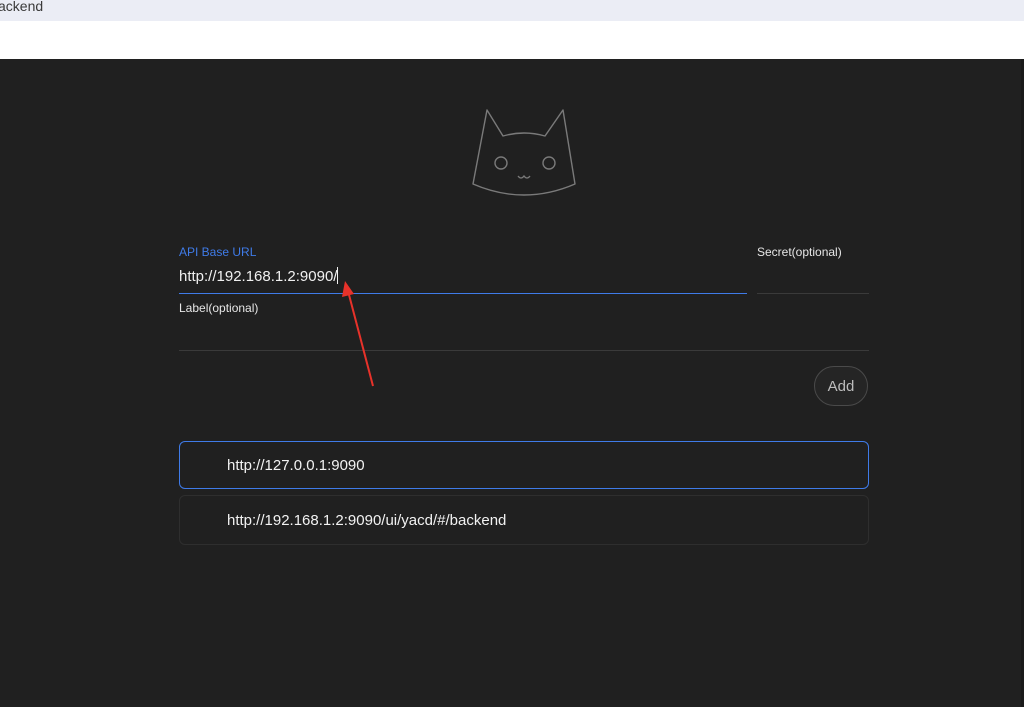 This screenshot has height=707, width=1024. What do you see at coordinates (218, 252) in the screenshot?
I see `api-base-url-label: API Base URL` at bounding box center [218, 252].